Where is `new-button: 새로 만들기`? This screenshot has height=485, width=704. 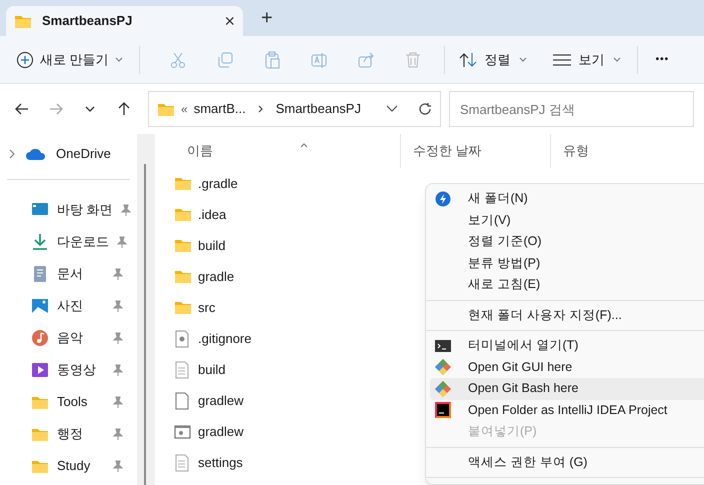 new-button: 새로 만들기 is located at coordinates (69, 60).